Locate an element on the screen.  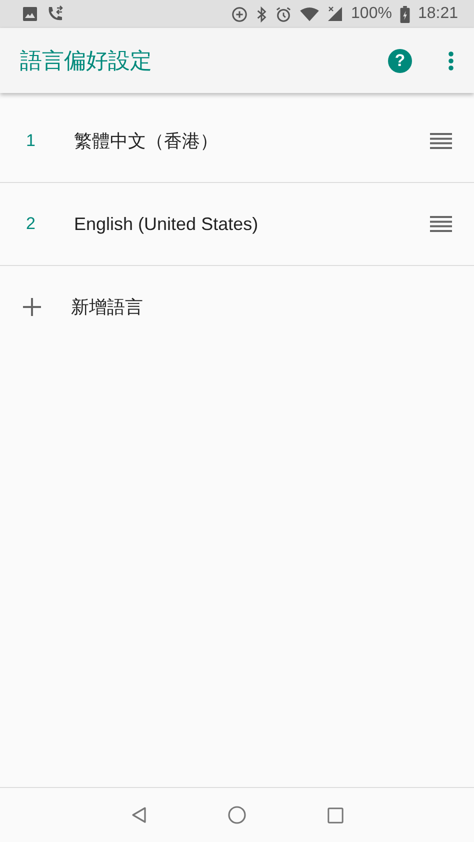
home-icon is located at coordinates (237, 815).